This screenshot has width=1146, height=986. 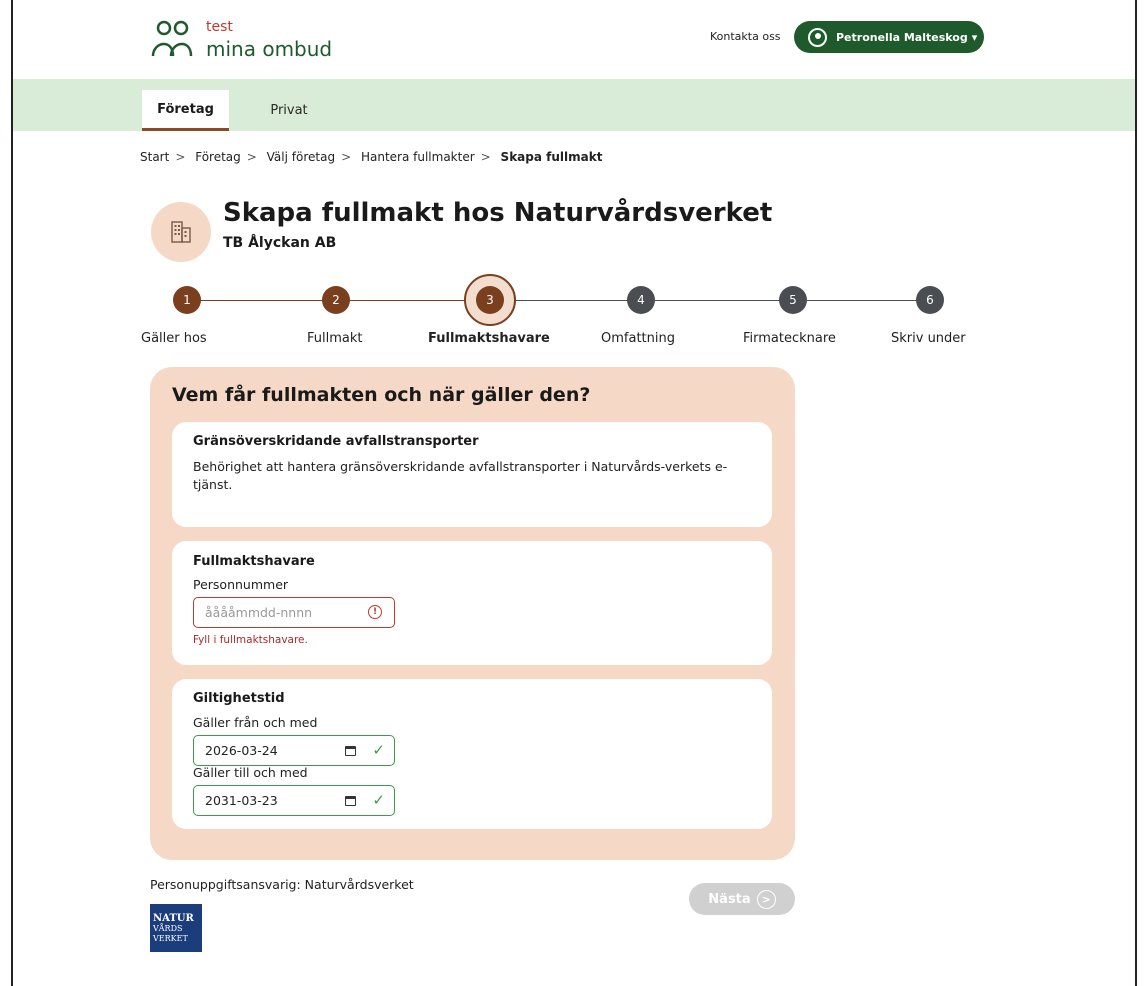 What do you see at coordinates (289, 110) in the screenshot?
I see `tab-privat: Privat` at bounding box center [289, 110].